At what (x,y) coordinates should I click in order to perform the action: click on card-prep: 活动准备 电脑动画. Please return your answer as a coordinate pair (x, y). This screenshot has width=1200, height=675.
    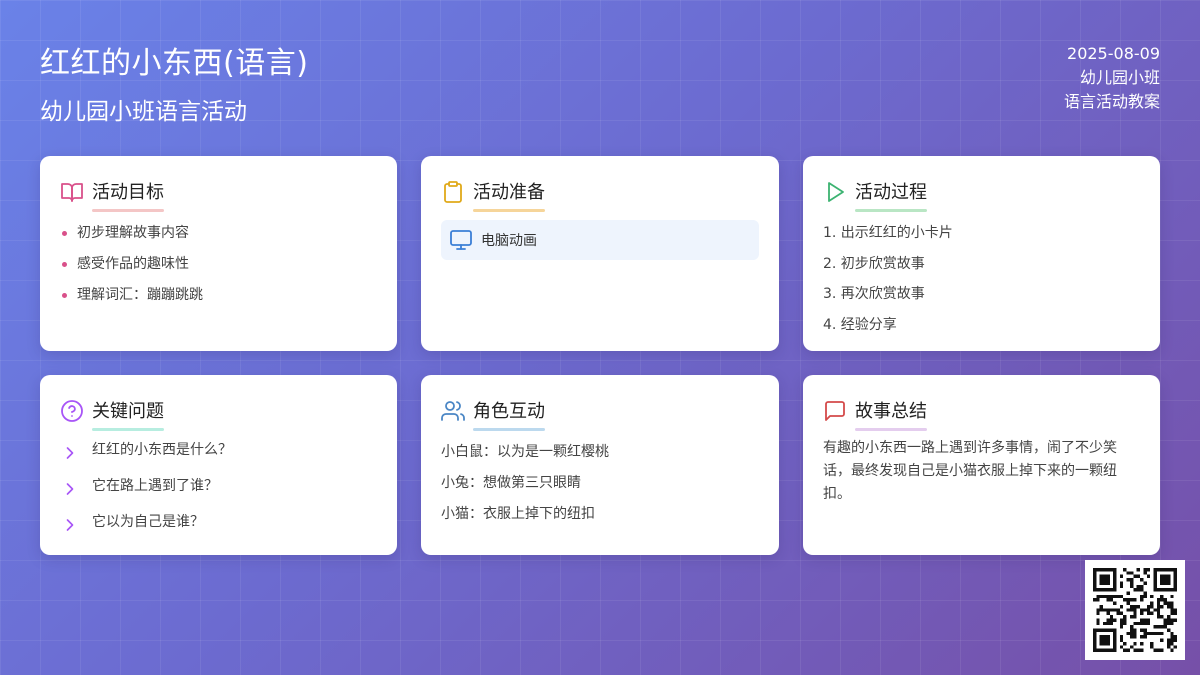
    Looking at the image, I should click on (600, 253).